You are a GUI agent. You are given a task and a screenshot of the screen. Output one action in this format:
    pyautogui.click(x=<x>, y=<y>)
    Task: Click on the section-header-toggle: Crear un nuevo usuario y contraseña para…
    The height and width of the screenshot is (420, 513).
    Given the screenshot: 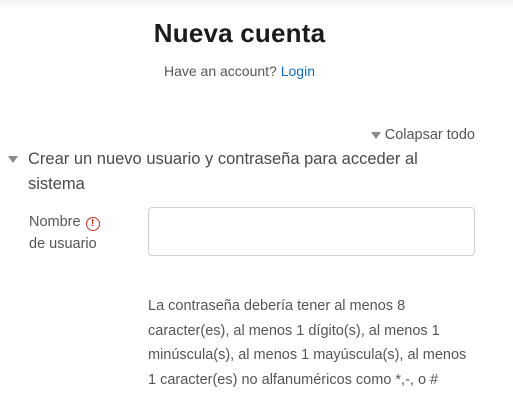 What is the action you would take?
    pyautogui.click(x=233, y=172)
    